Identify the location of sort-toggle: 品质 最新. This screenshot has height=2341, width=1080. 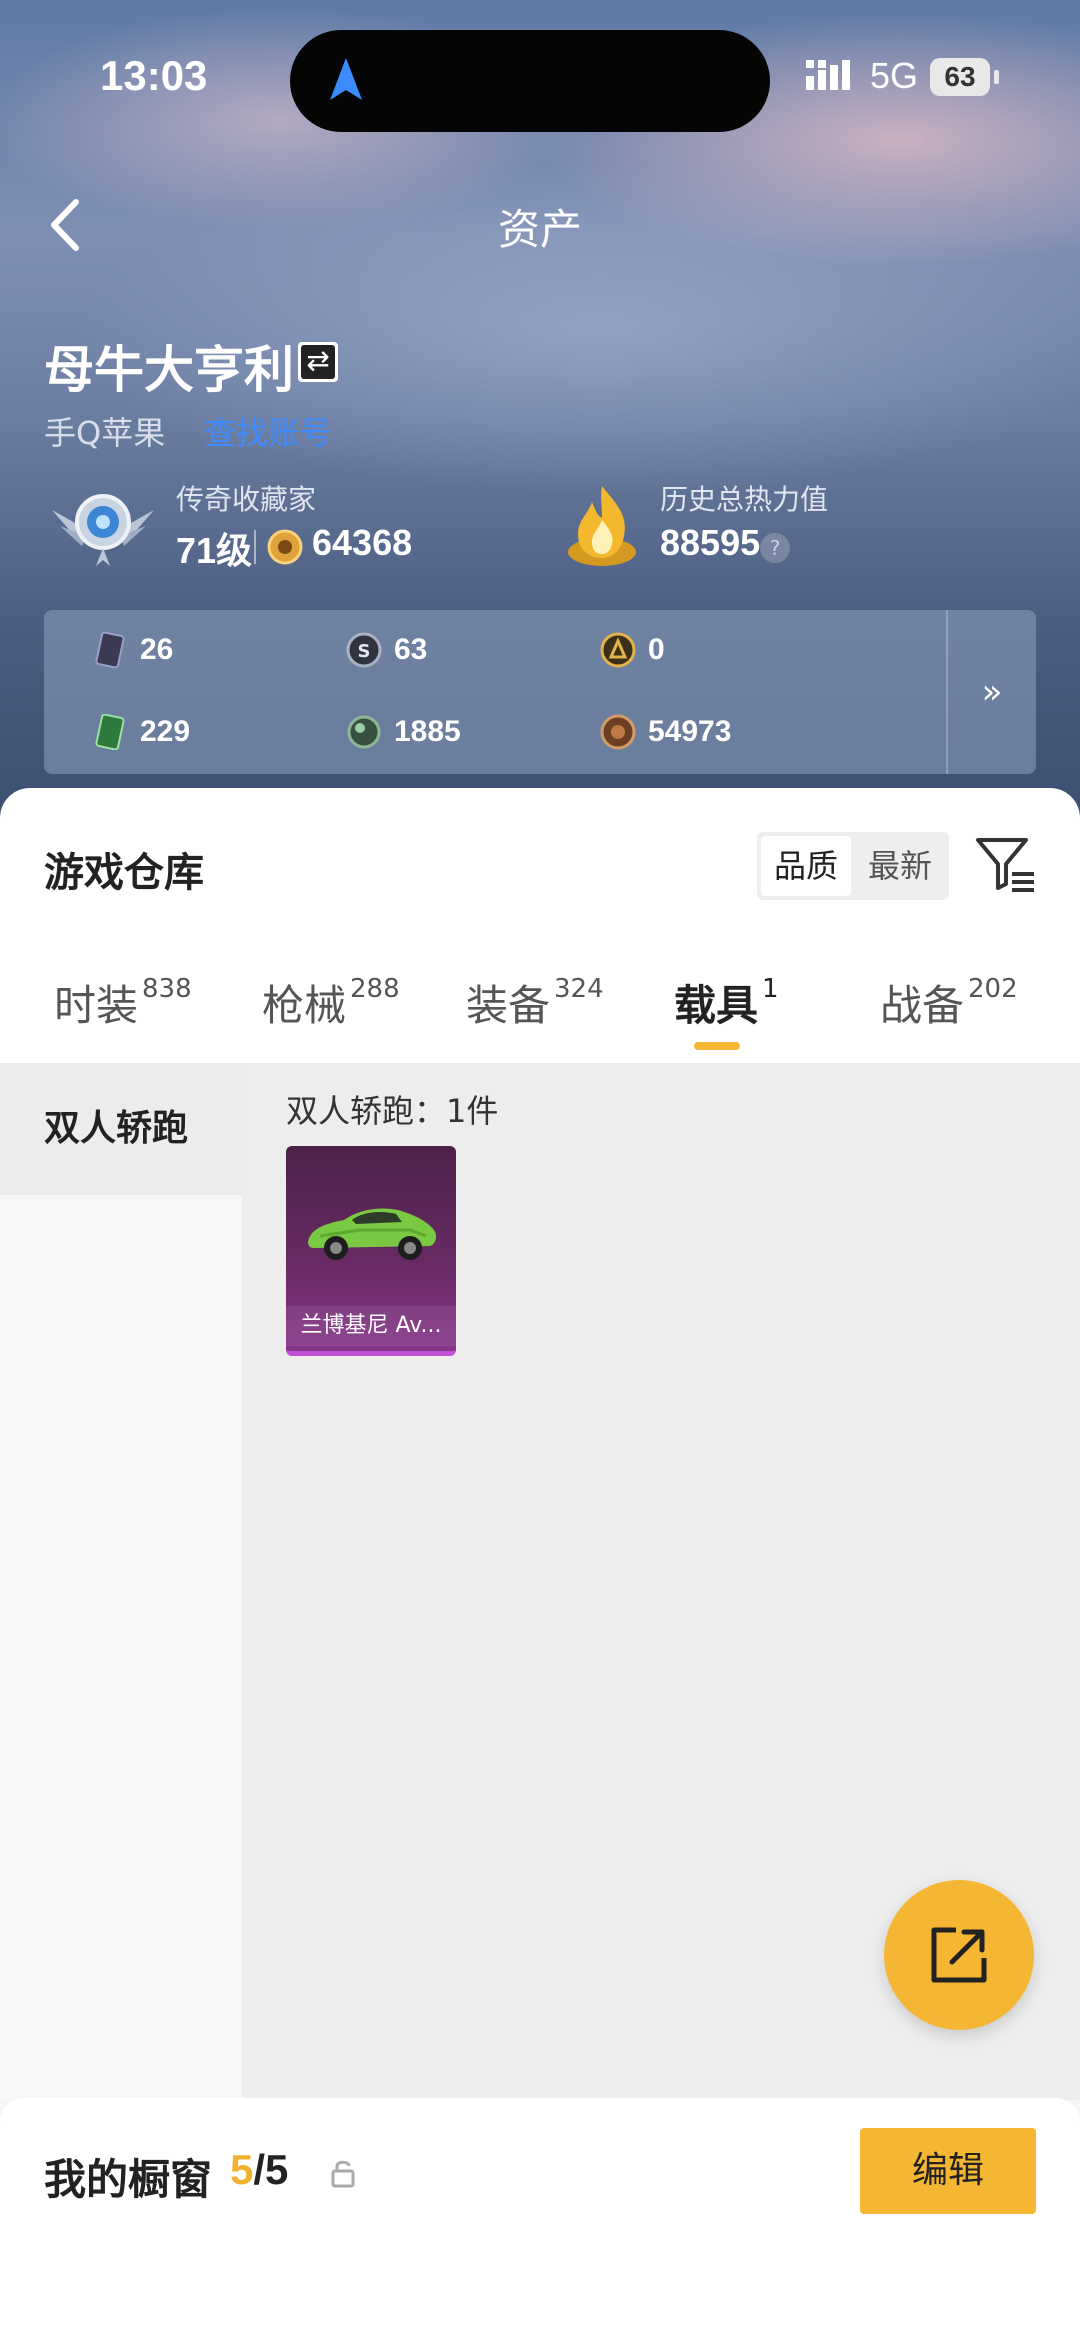
(853, 866).